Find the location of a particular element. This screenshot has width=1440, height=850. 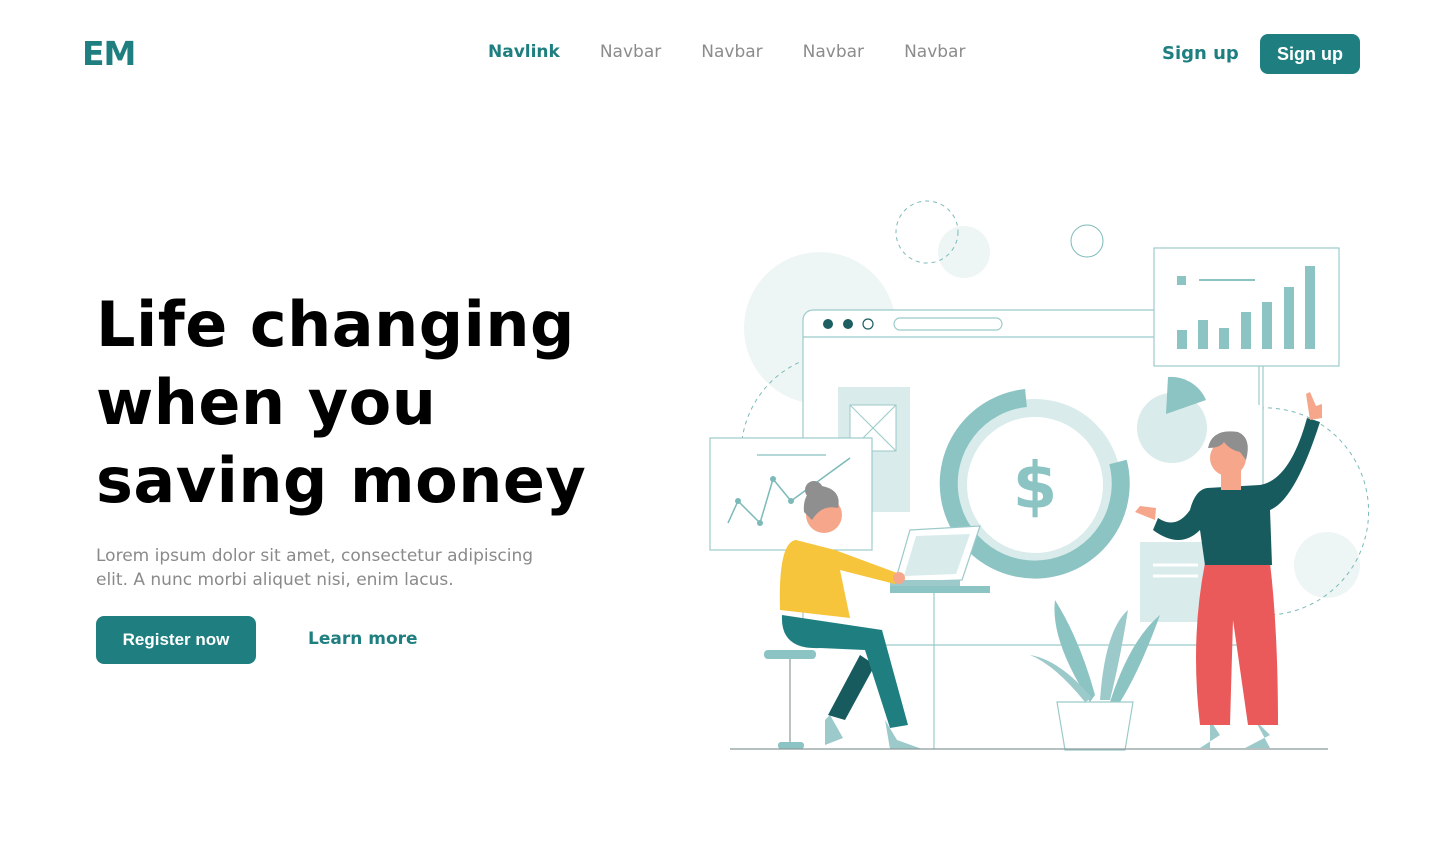

nav-link-1: Navlink is located at coordinates (524, 52).